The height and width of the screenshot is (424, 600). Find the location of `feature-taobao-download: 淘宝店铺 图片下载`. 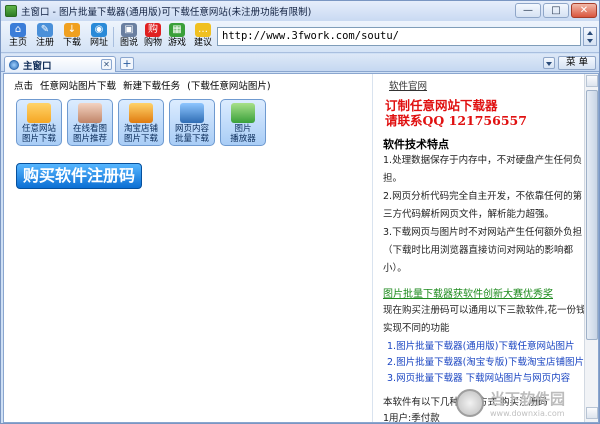

feature-taobao-download: 淘宝店铺 图片下载 is located at coordinates (141, 122).